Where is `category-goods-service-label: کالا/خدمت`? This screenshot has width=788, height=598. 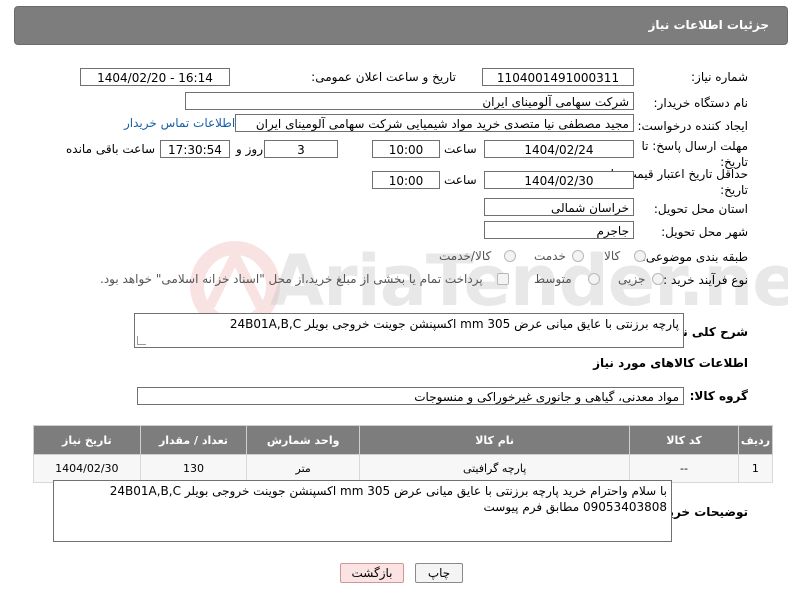 category-goods-service-label: کالا/خدمت is located at coordinates (465, 256).